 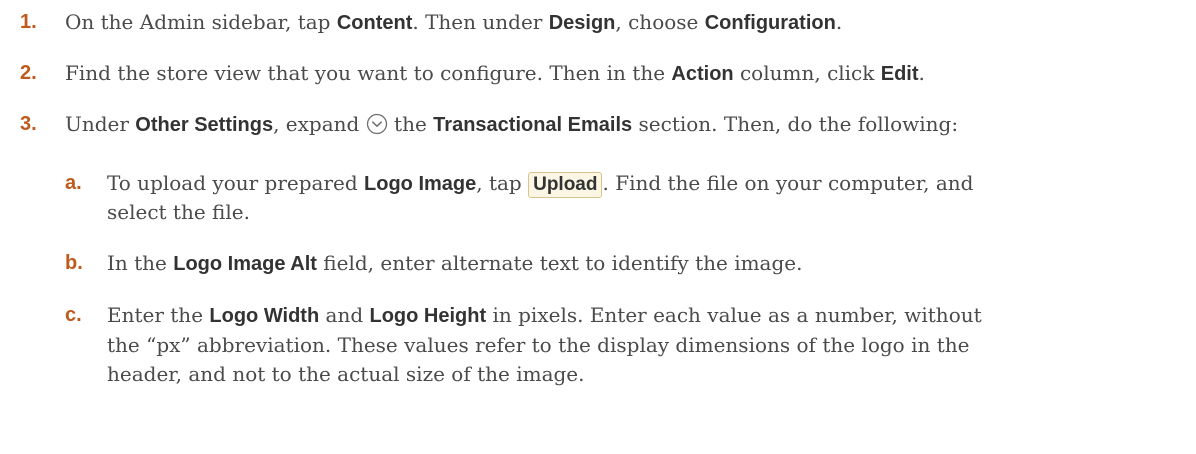 What do you see at coordinates (28, 124) in the screenshot?
I see `step-number: 3.` at bounding box center [28, 124].